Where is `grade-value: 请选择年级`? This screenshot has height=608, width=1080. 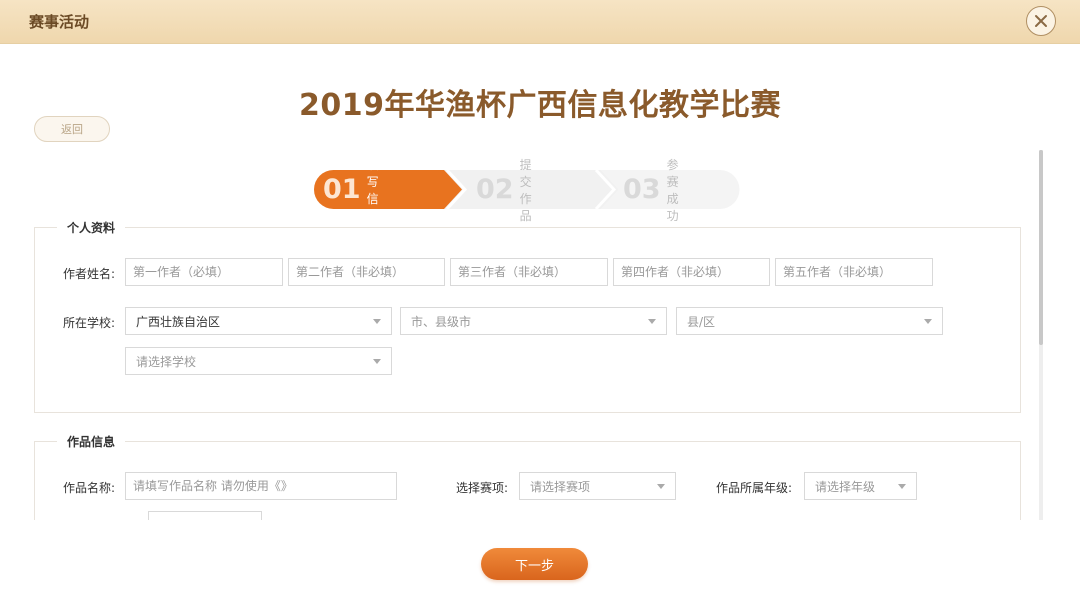
grade-value: 请选择年级 is located at coordinates (845, 486).